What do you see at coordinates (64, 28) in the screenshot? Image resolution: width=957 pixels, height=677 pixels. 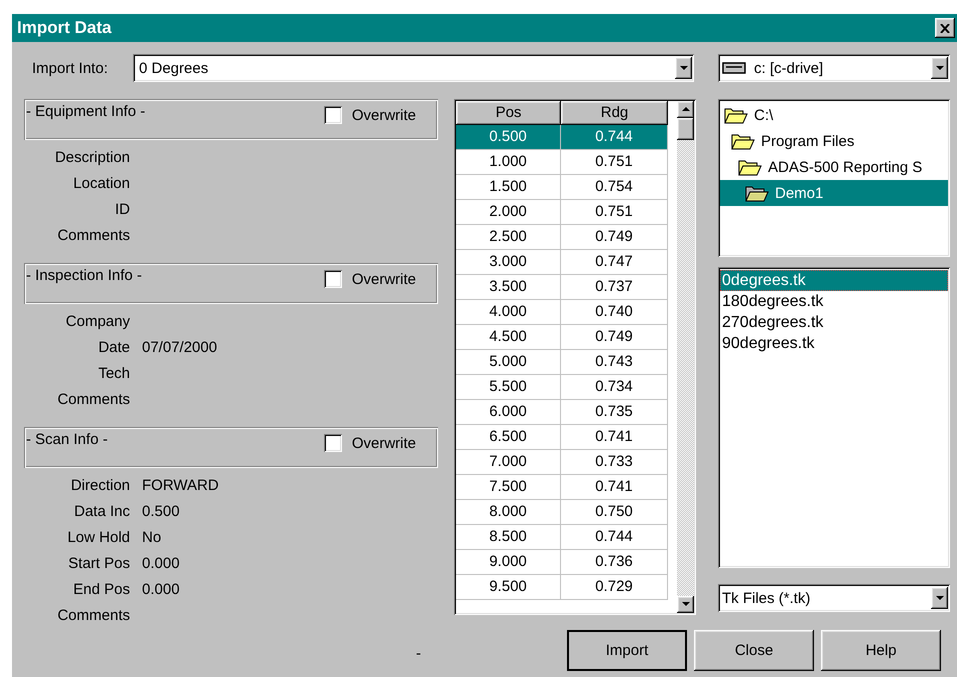 I see `window-title: Import Data` at bounding box center [64, 28].